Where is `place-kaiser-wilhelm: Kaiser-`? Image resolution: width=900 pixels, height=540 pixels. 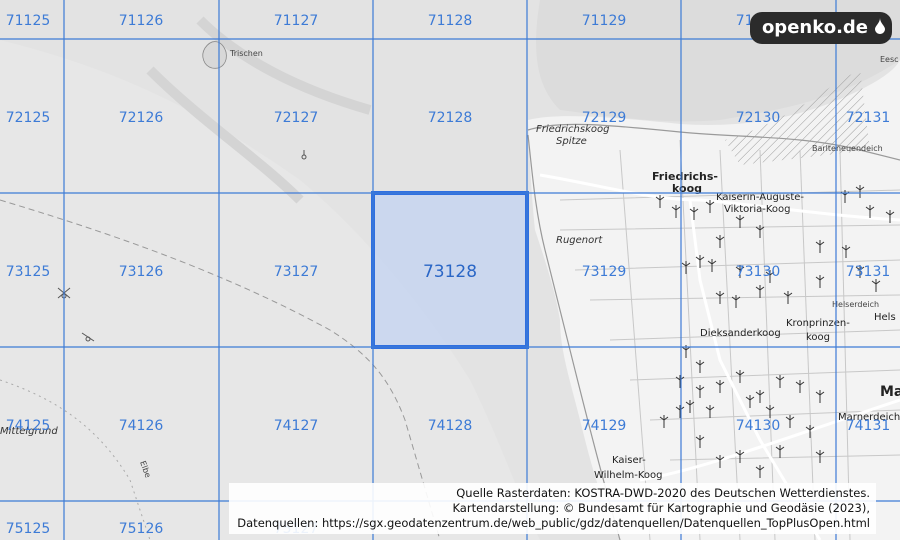 place-kaiser-wilhelm: Kaiser- is located at coordinates (629, 460).